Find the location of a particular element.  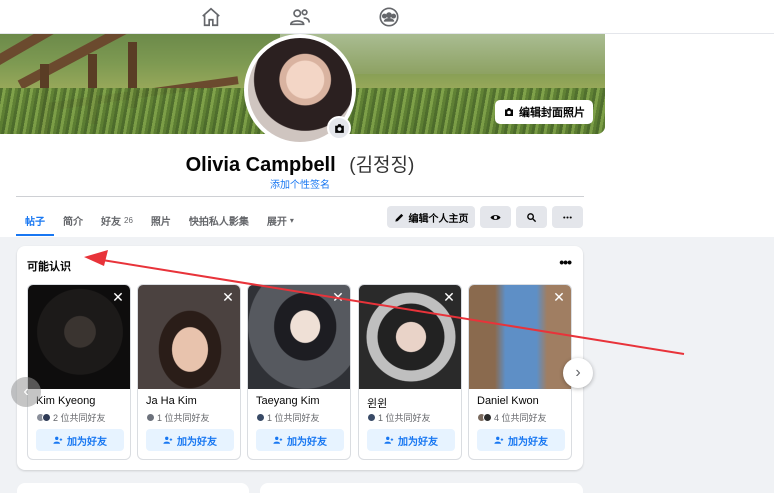

tab-story-archive: 快拍私人影集 is located at coordinates (219, 220).